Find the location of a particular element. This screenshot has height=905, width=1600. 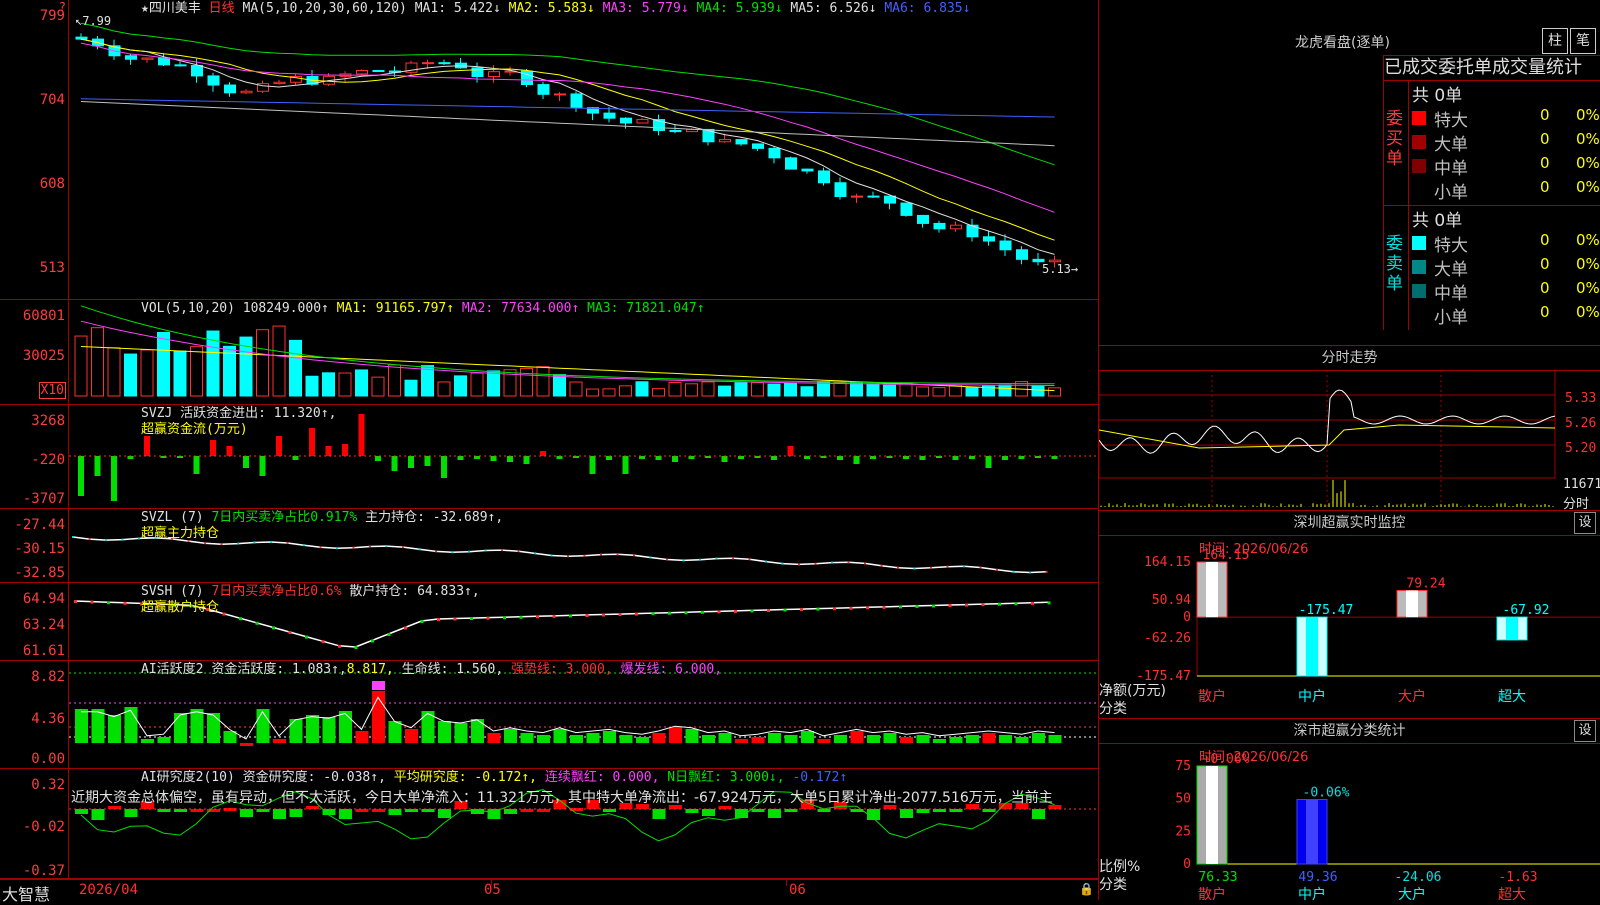

sell-row-percent: 0% is located at coordinates (1588, 264).